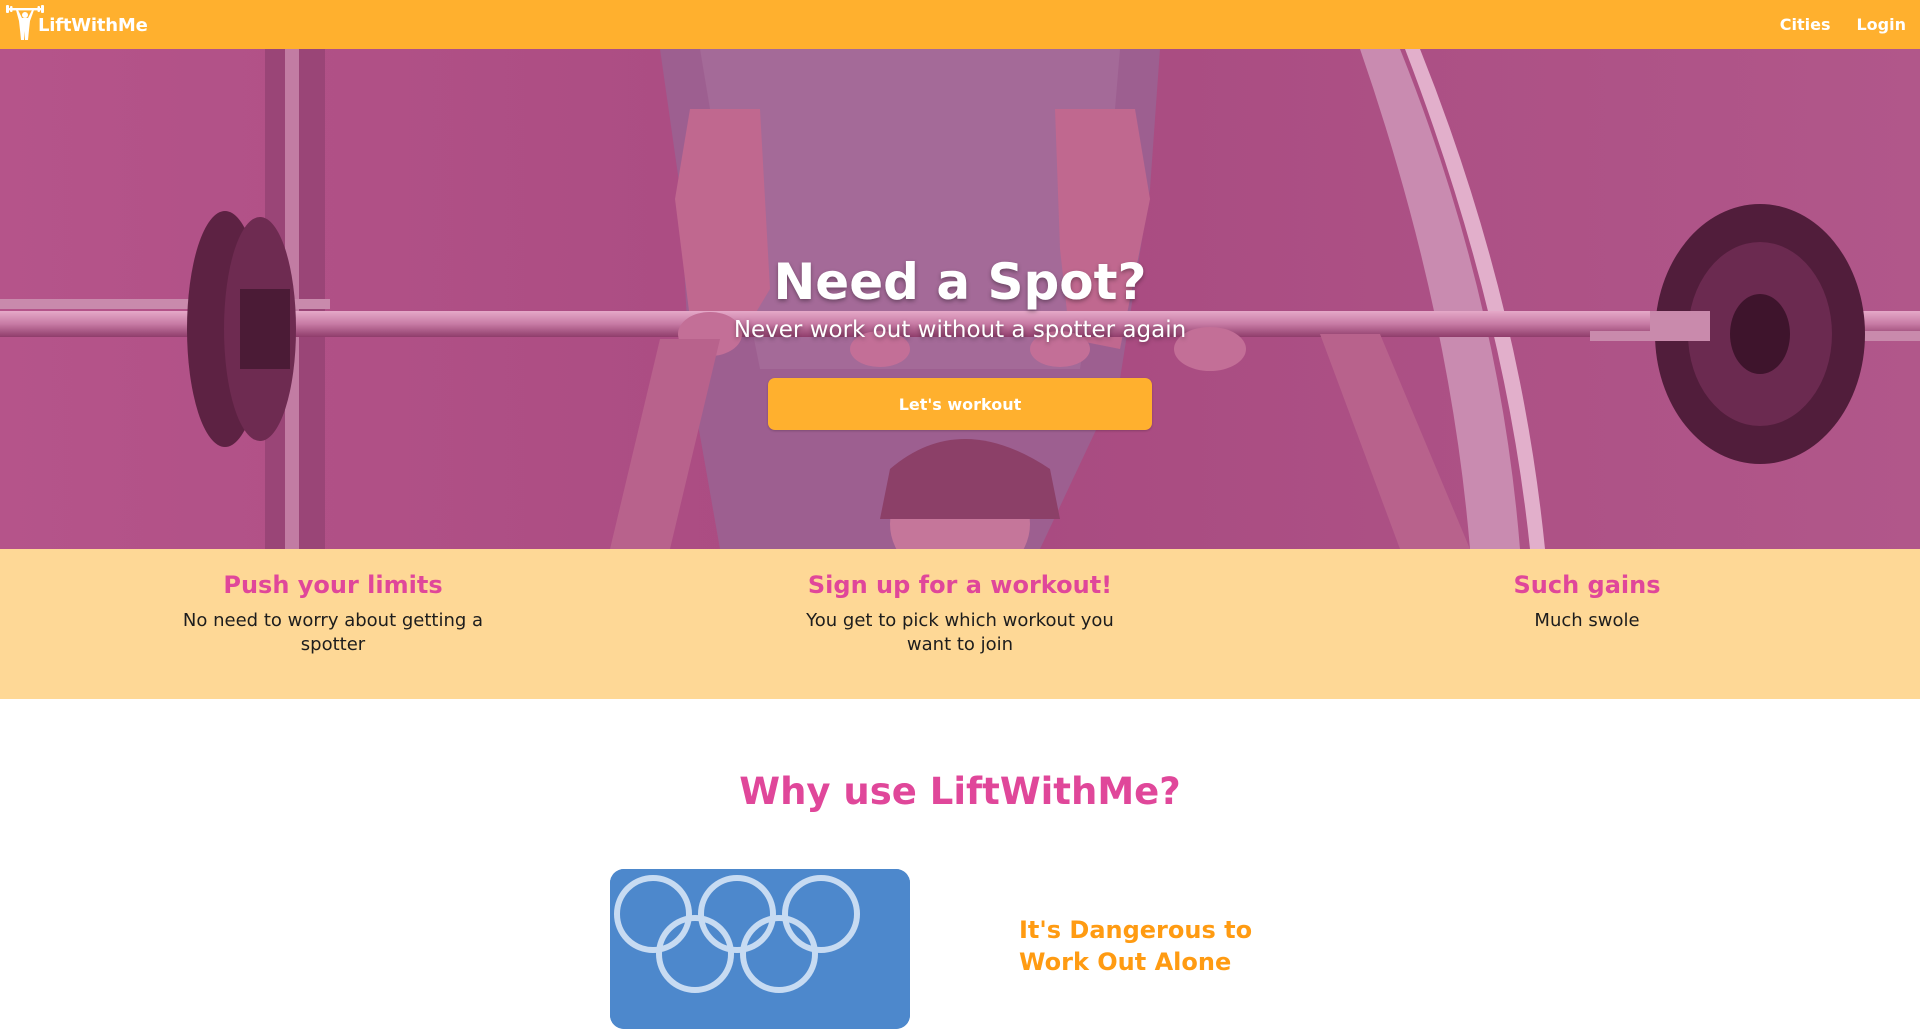  I want to click on feature-such-gains: Such gains Much swole, so click(1587, 602).